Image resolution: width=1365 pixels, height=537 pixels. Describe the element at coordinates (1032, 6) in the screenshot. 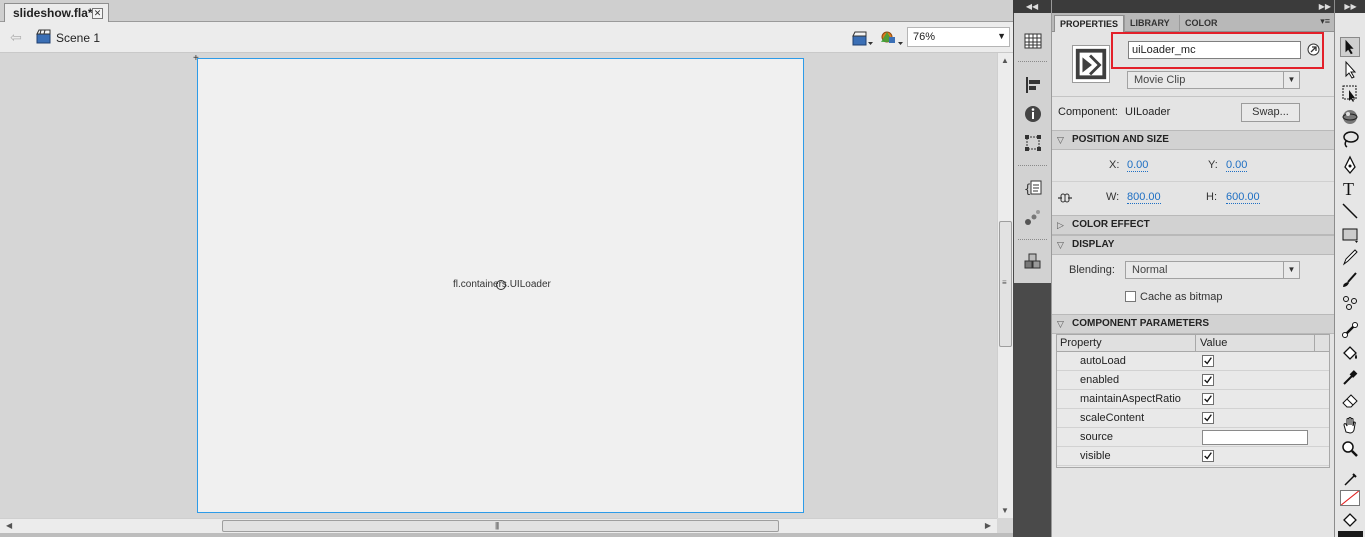

I see `collapse-arrows-icon: ◀◀` at that location.